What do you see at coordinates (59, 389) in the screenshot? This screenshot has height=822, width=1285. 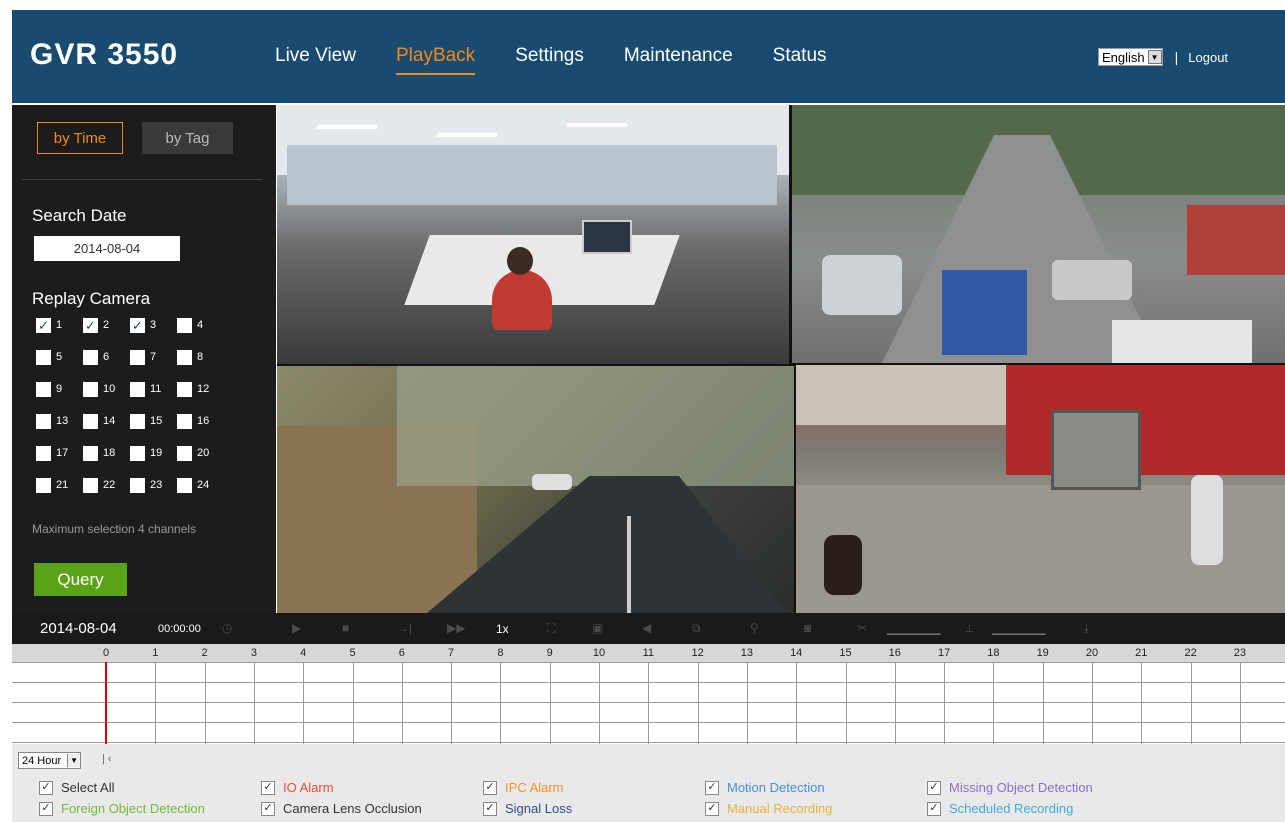 I see `camera-option: 9` at bounding box center [59, 389].